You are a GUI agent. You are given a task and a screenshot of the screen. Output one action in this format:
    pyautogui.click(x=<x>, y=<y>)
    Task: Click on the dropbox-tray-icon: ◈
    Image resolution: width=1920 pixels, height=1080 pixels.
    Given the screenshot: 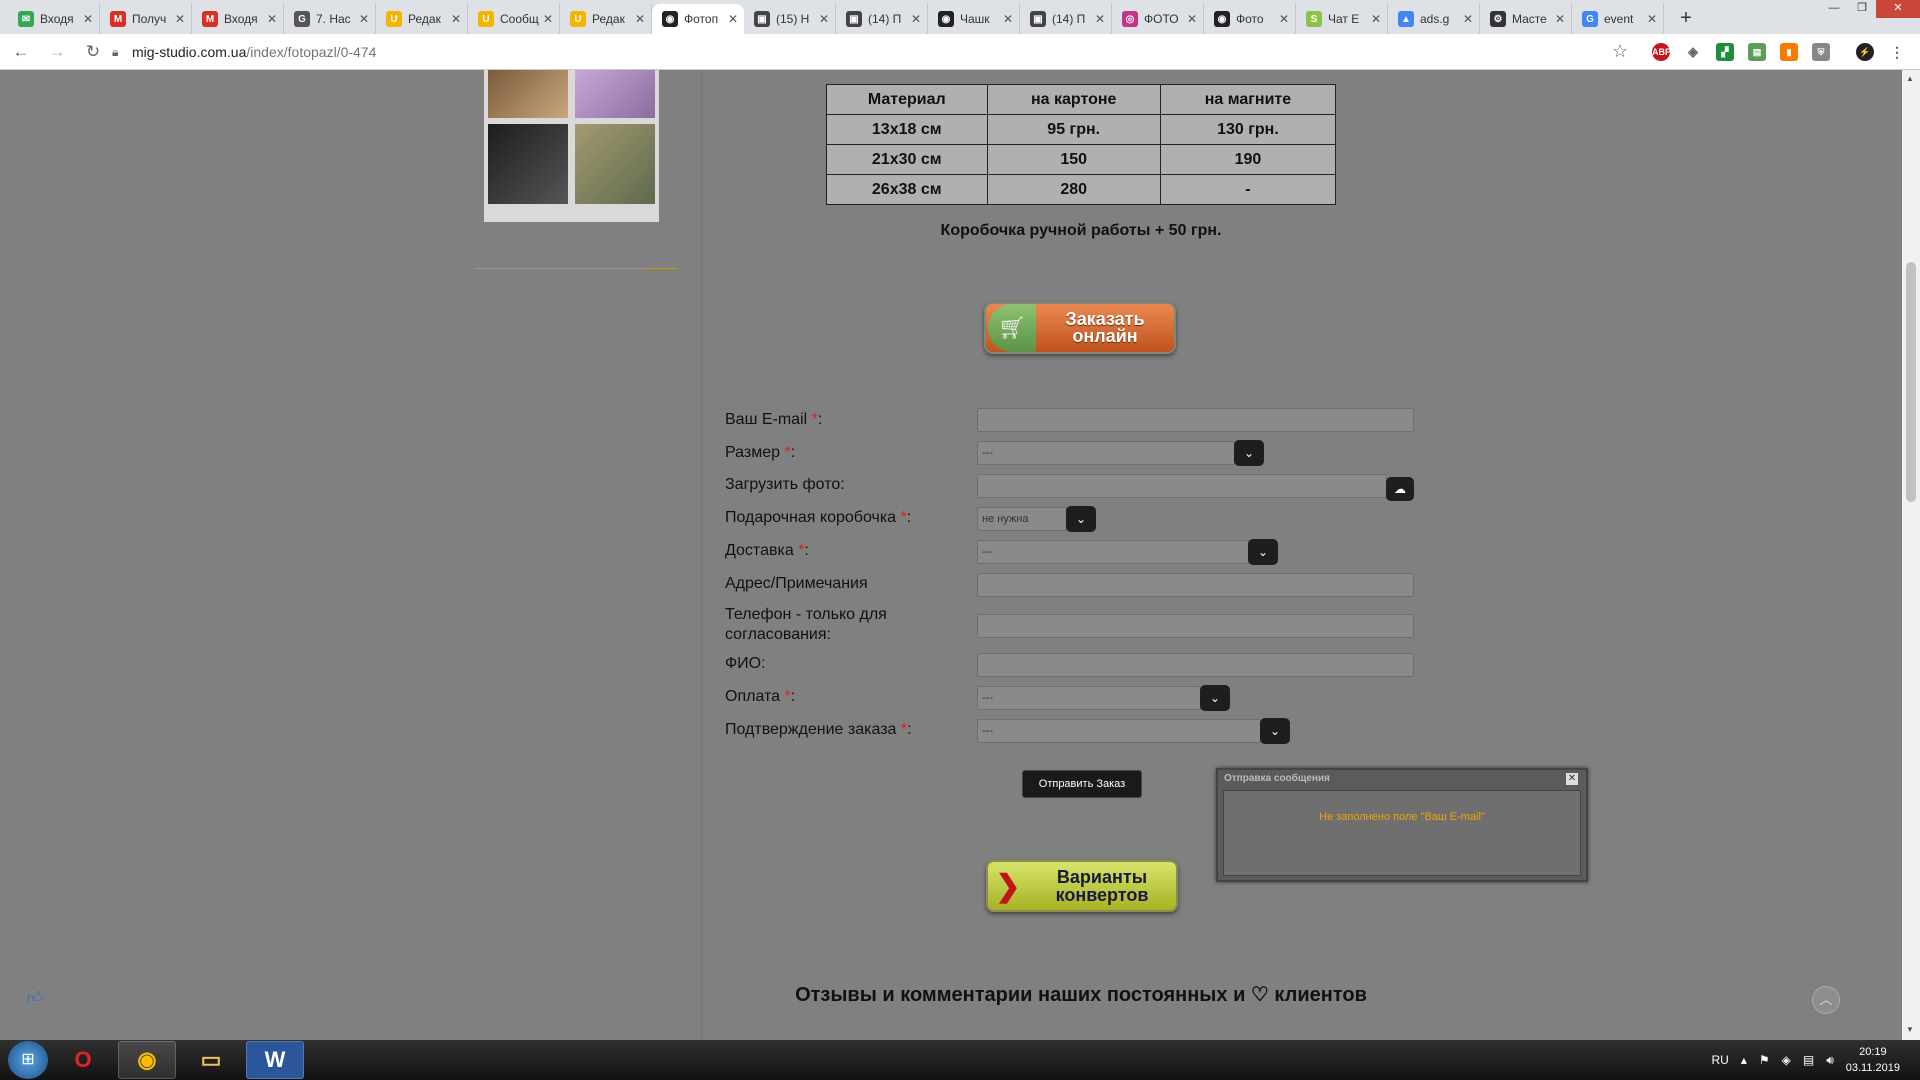 What is the action you would take?
    pyautogui.click(x=1786, y=1060)
    